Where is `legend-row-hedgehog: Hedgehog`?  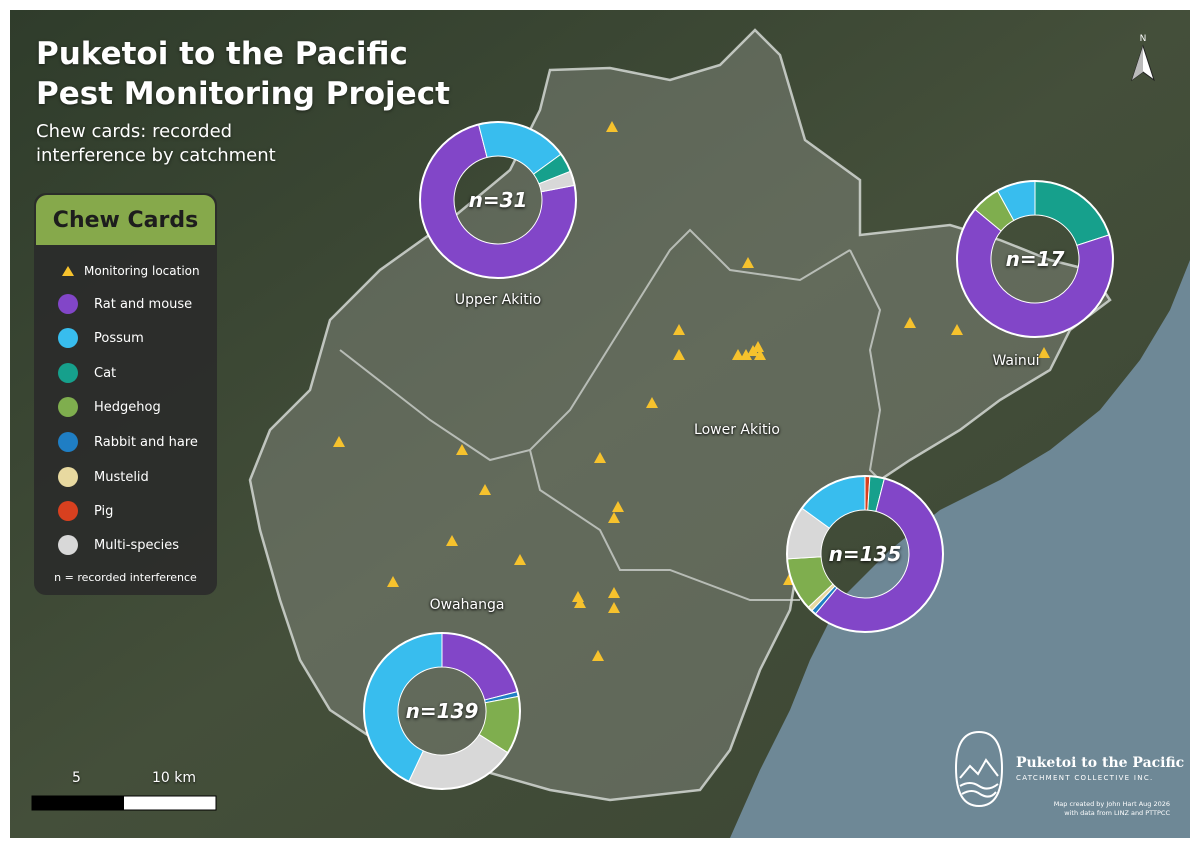
legend-row-hedgehog: Hedgehog is located at coordinates (125, 407).